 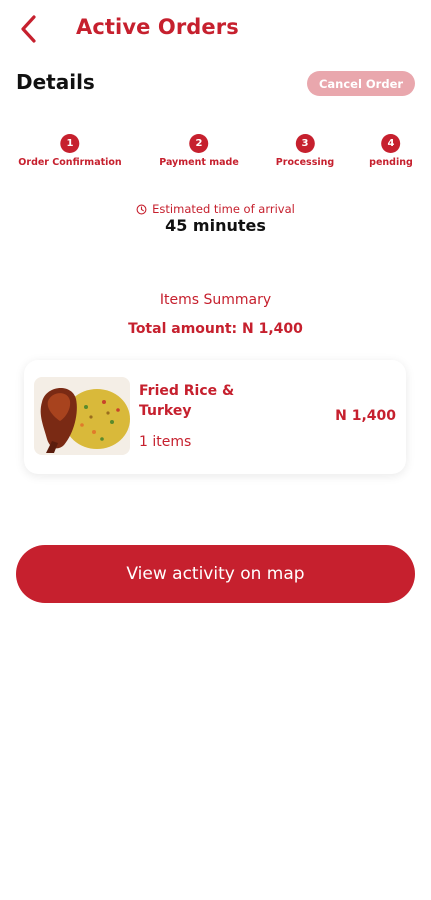 I want to click on step-processing: 3 Processing, so click(x=305, y=151).